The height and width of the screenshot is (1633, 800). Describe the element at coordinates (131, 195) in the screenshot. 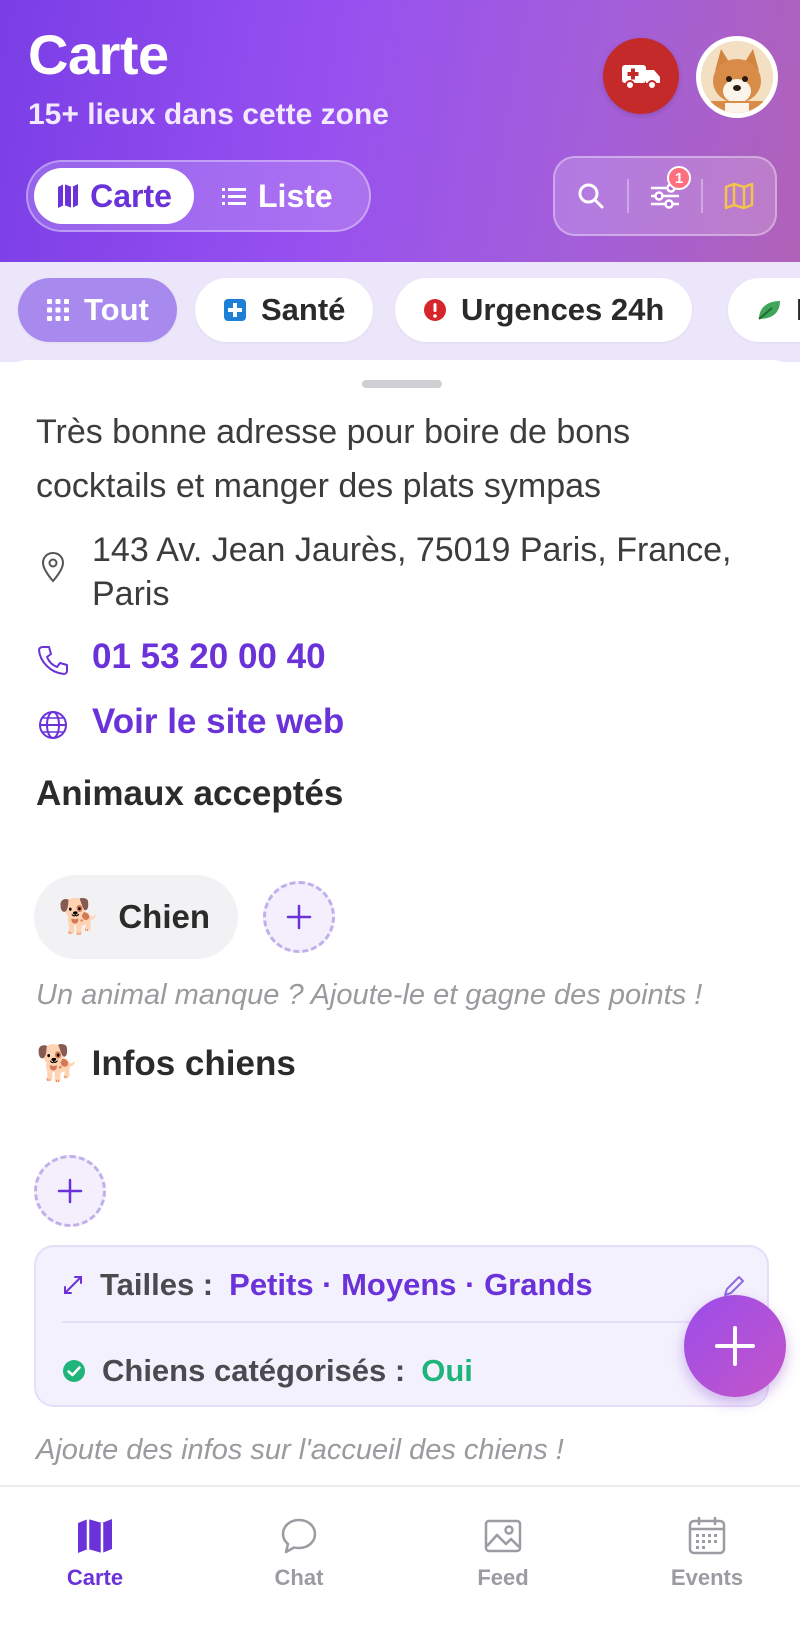

I see `map-view-label: Carte` at that location.